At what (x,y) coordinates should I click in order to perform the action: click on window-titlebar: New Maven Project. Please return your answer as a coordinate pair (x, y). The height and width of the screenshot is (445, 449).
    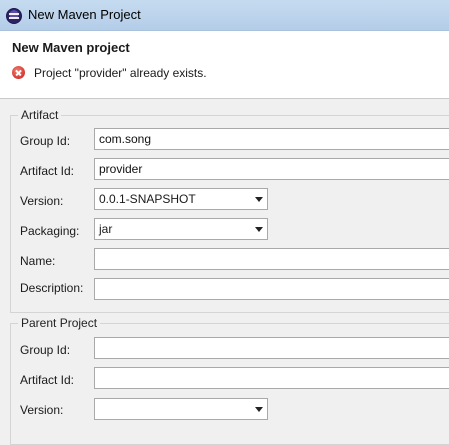
    Looking at the image, I should click on (224, 15).